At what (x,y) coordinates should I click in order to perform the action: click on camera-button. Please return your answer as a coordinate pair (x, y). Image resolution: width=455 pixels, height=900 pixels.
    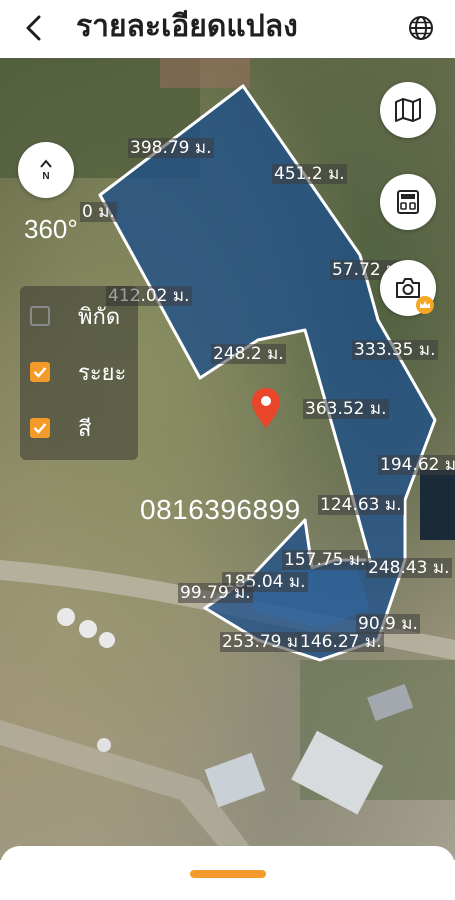
    Looking at the image, I should click on (408, 288).